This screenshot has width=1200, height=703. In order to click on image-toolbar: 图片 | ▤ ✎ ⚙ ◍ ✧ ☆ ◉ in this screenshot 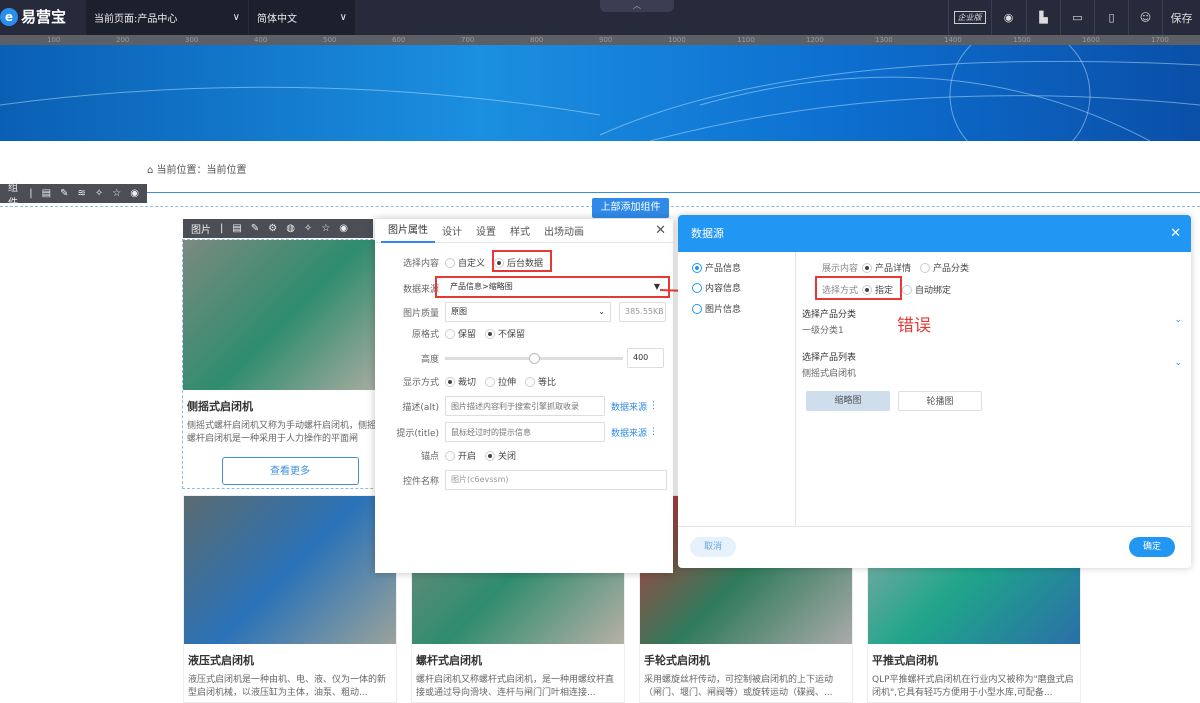, I will do `click(278, 228)`.